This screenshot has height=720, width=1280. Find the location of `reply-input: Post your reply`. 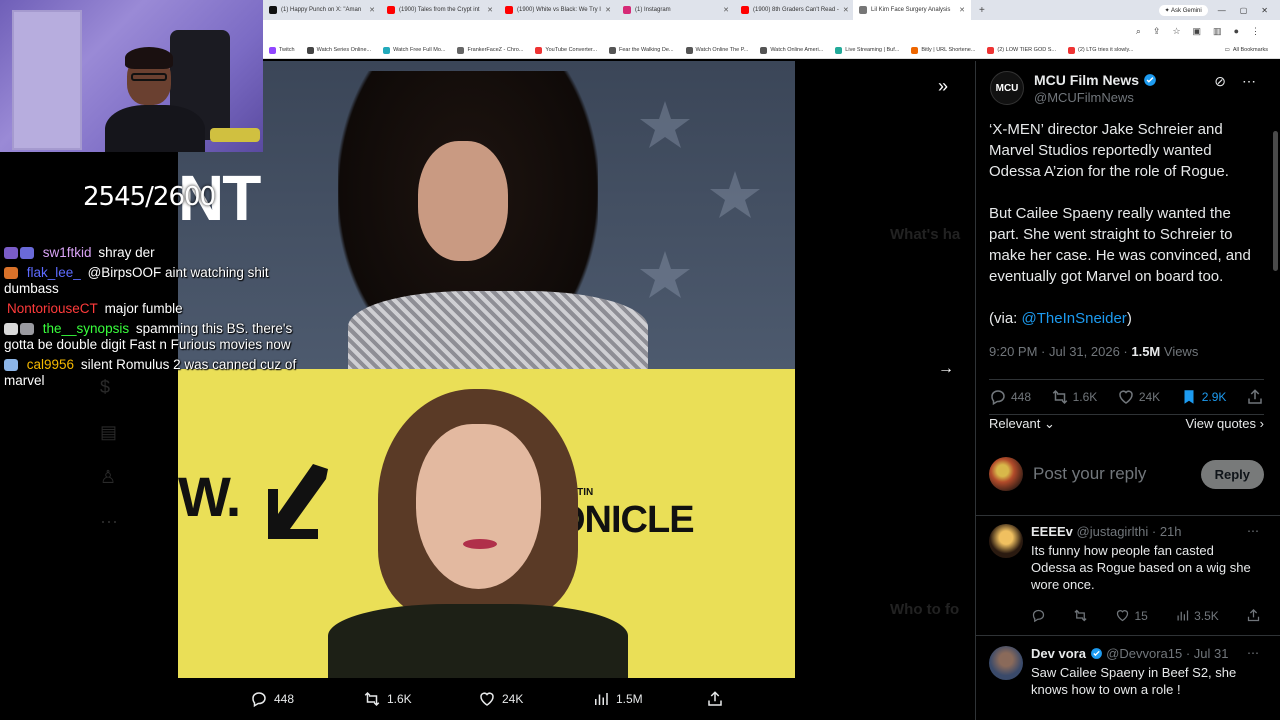

reply-input: Post your reply is located at coordinates (1089, 474).